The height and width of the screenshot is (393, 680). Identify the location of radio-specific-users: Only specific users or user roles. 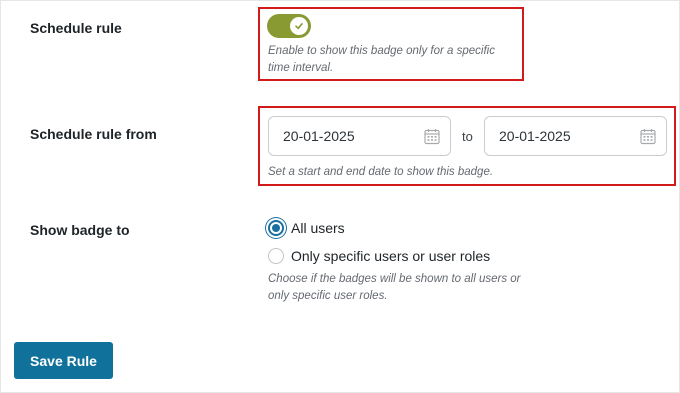
(379, 256).